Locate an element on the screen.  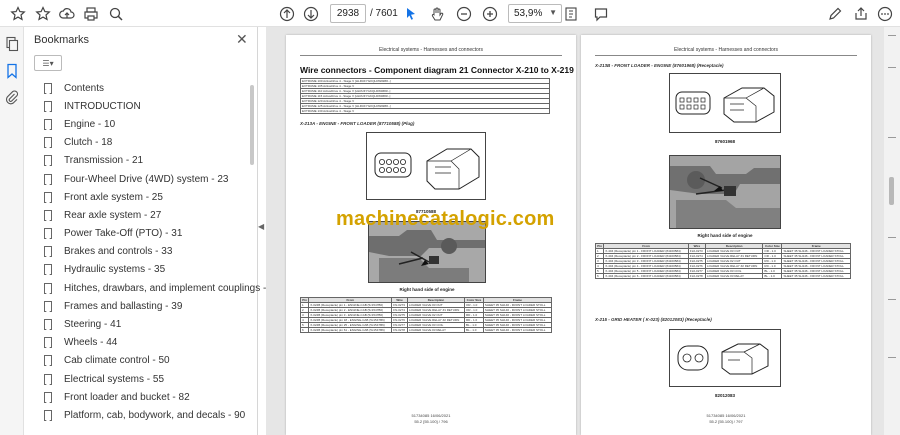
page-footer: 51734085 16/06/2021 55.2 [55.100] / 796 is located at coordinates (431, 419).